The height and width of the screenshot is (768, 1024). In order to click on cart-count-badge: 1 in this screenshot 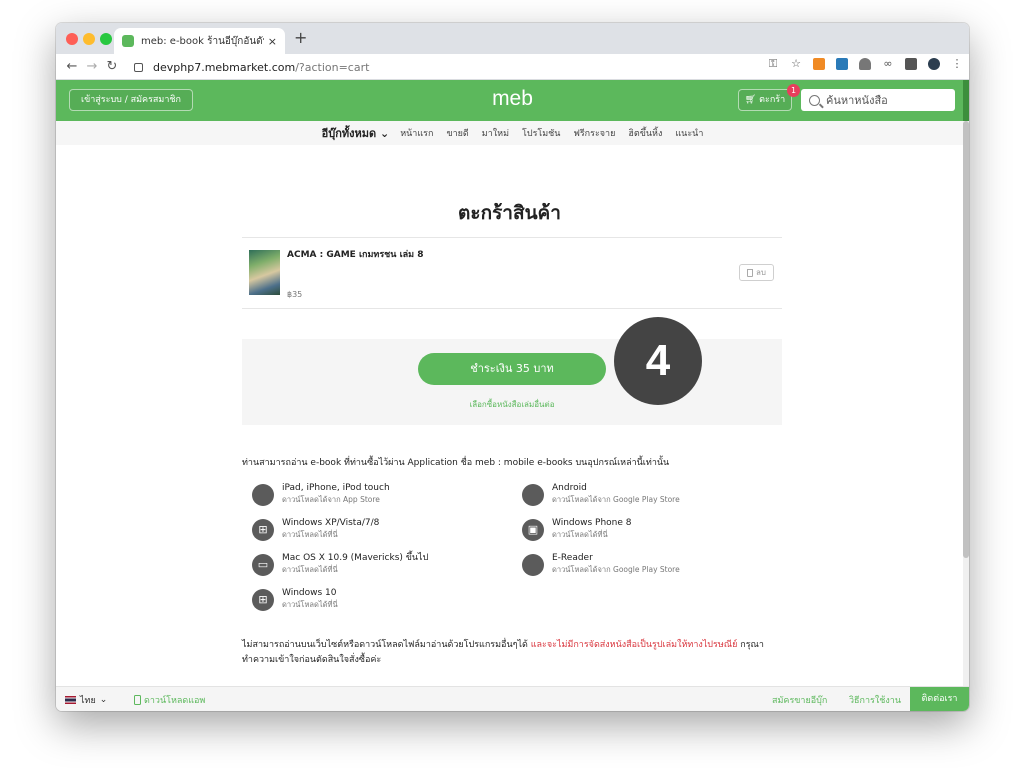, I will do `click(793, 90)`.